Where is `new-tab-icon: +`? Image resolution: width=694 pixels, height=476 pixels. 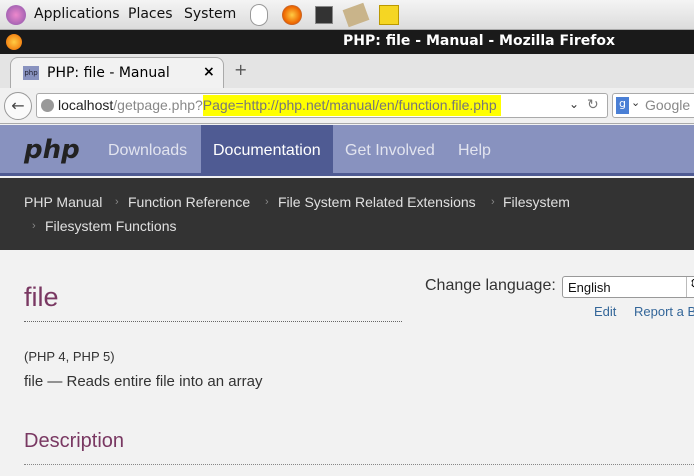
new-tab-icon: + is located at coordinates (240, 69).